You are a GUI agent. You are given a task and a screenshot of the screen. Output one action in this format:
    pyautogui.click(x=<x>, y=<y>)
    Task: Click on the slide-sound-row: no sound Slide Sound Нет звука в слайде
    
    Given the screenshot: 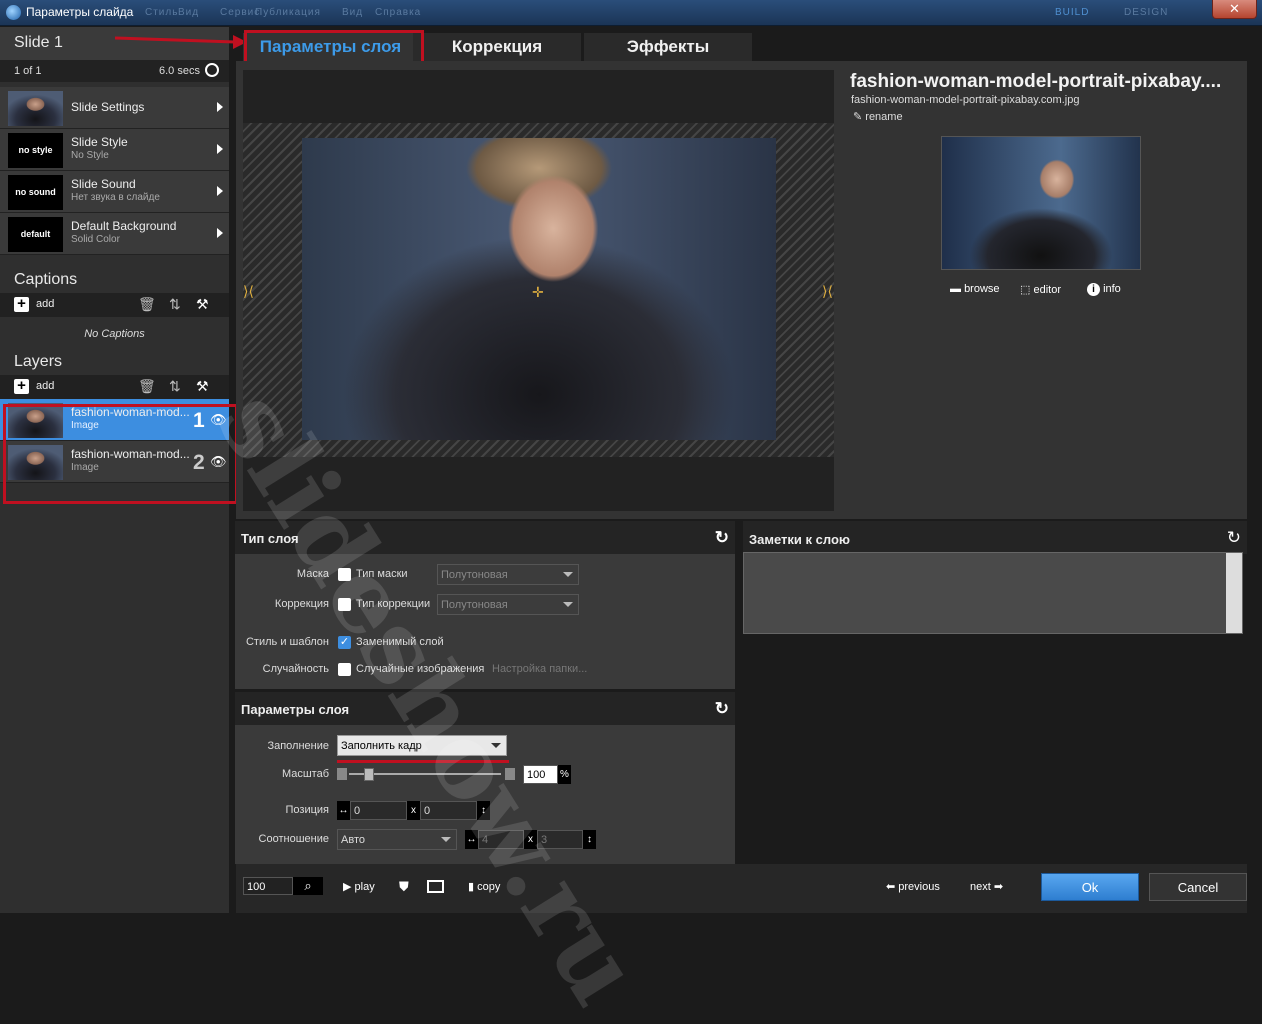 What is the action you would take?
    pyautogui.click(x=114, y=192)
    